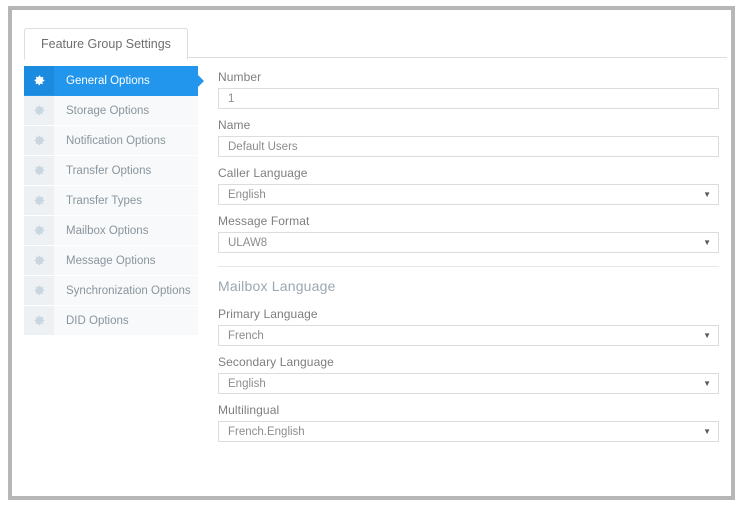 The image size is (753, 520). I want to click on sidebar-item-label: Storage Options, so click(108, 110).